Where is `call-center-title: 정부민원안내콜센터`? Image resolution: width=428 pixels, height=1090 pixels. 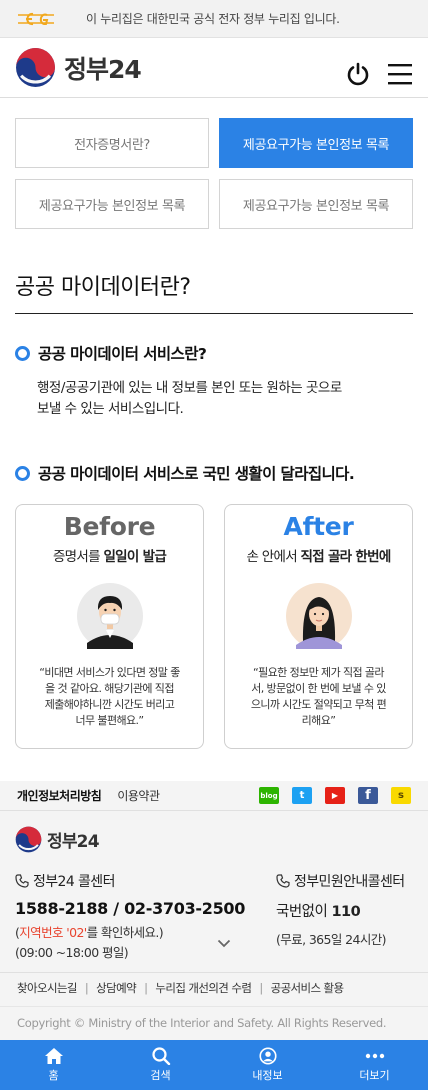
call-center-title: 정부민원안내콜센터 is located at coordinates (340, 881).